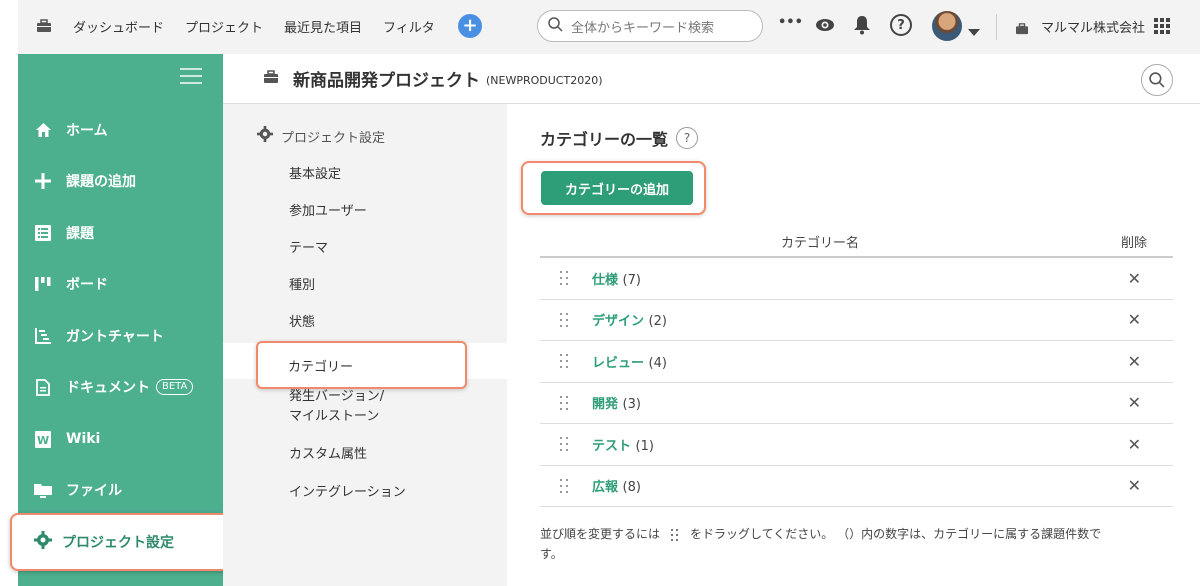 This screenshot has width=1200, height=586. Describe the element at coordinates (334, 417) in the screenshot. I see `settings-nav-versions-line2: マイルストーン` at that location.